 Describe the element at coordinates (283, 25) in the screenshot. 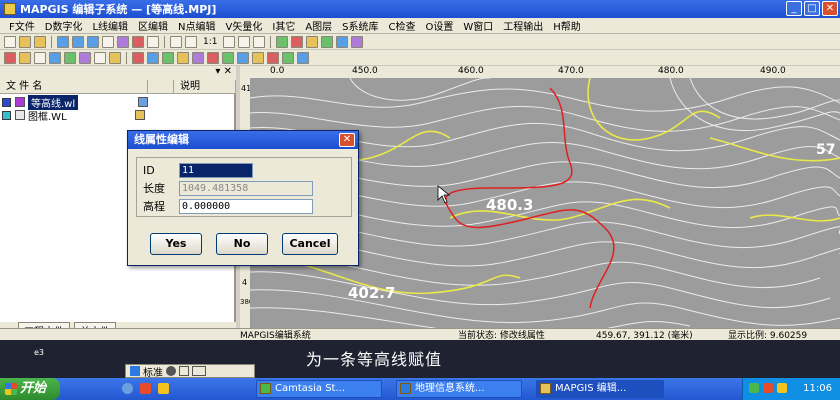

I see `menu-other: I其它` at that location.